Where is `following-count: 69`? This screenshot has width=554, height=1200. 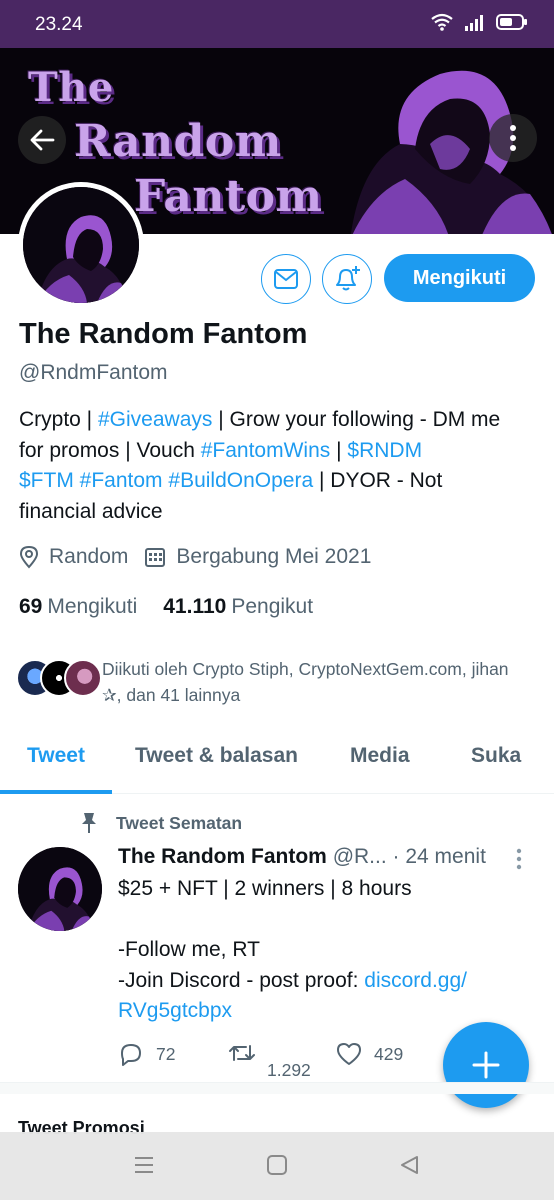
following-count: 69 is located at coordinates (31, 606).